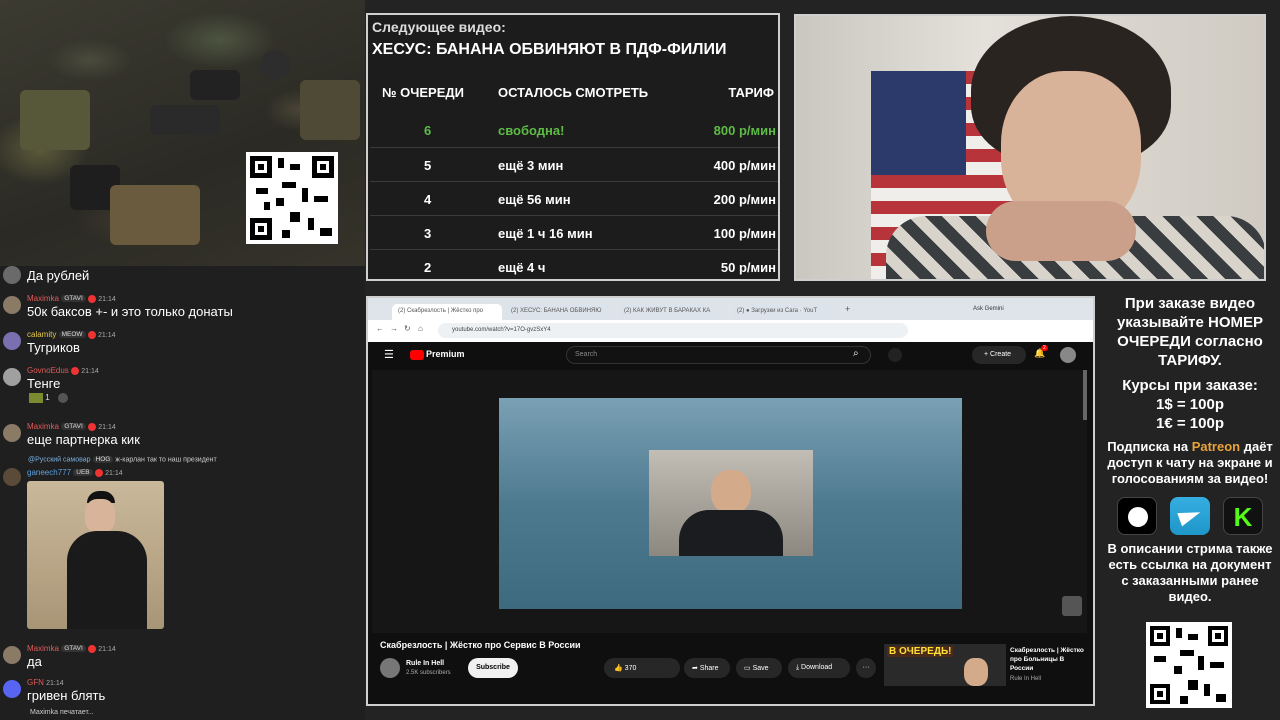 This screenshot has width=1280, height=720. What do you see at coordinates (642, 668) in the screenshot?
I see `like-button: 👍 370` at bounding box center [642, 668].